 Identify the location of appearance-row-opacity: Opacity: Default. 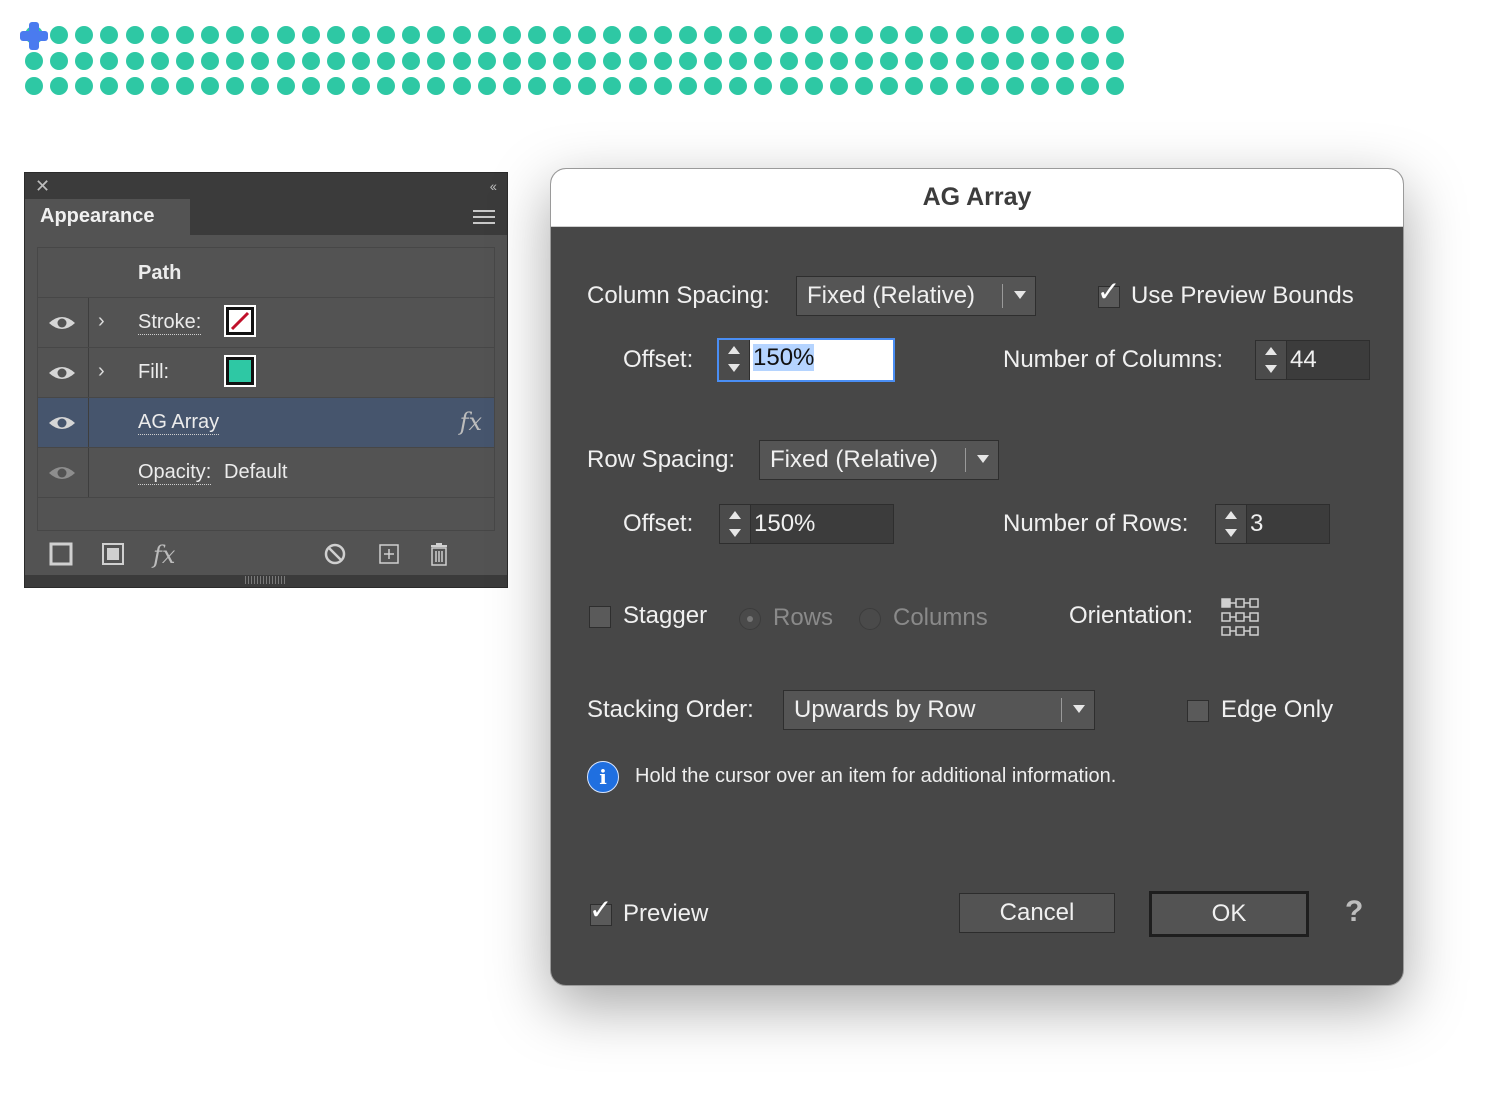
(266, 473).